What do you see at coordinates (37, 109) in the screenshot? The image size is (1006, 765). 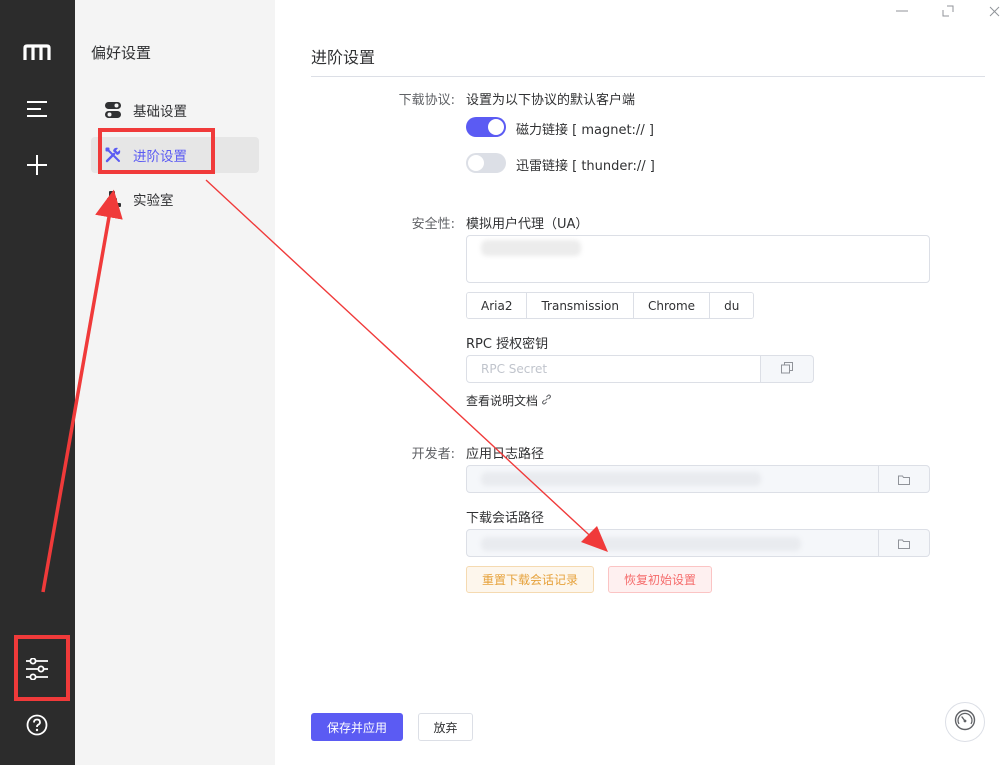 I see `task-list-icon` at bounding box center [37, 109].